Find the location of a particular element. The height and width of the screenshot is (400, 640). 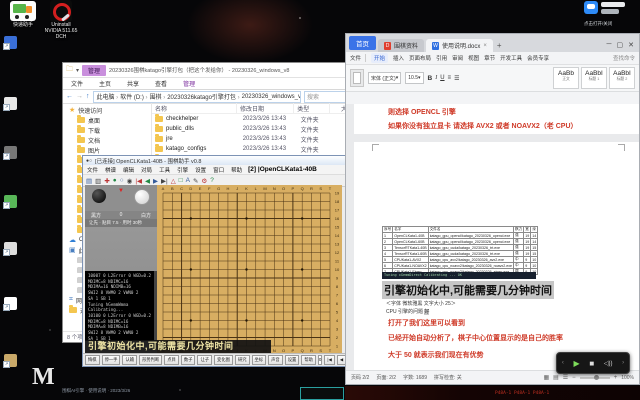

status-button: 坐标 is located at coordinates (259, 360).